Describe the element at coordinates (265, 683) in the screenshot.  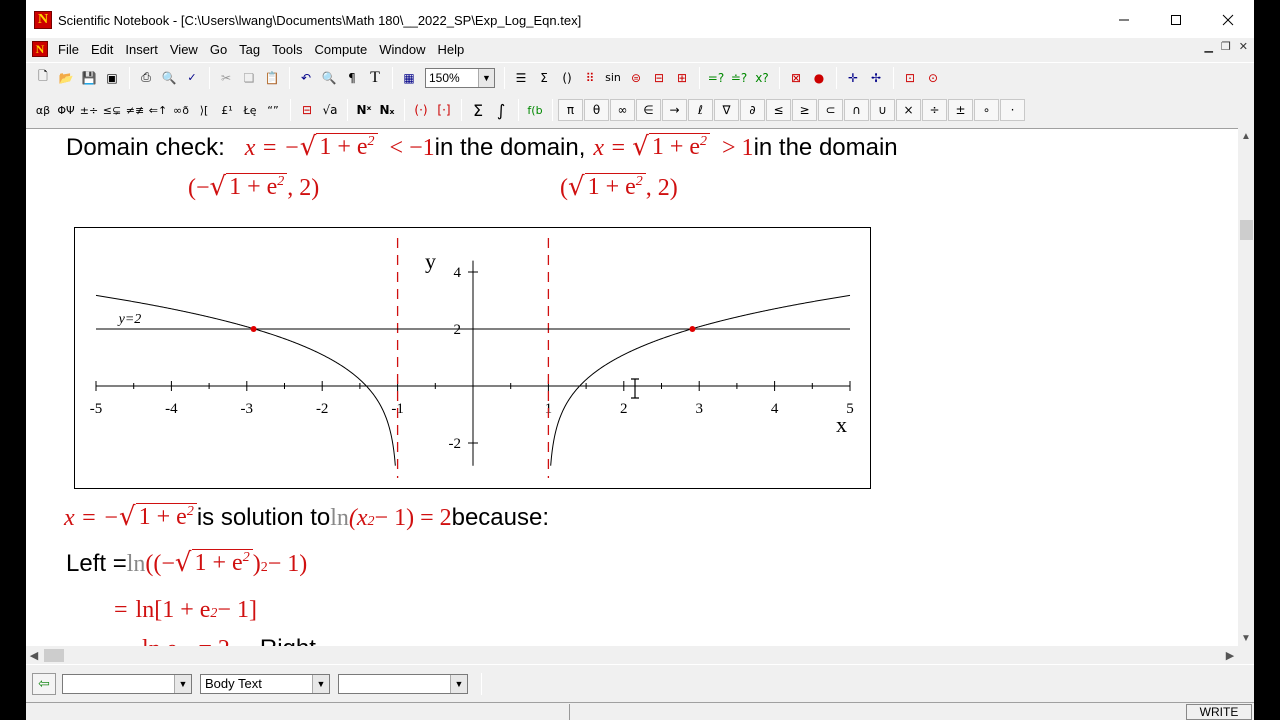
I see `body-tag-select: Body Text ▼` at that location.